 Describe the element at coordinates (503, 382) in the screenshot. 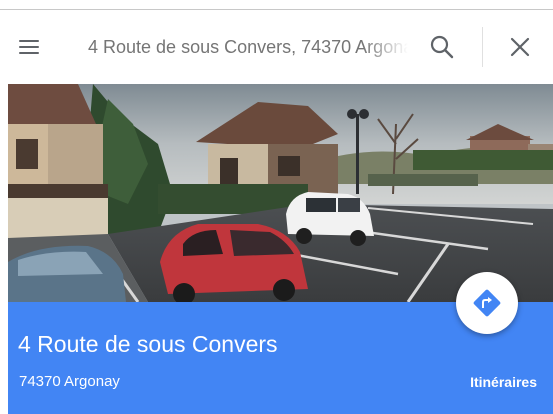

I see `directions-label: Itinéraires` at that location.